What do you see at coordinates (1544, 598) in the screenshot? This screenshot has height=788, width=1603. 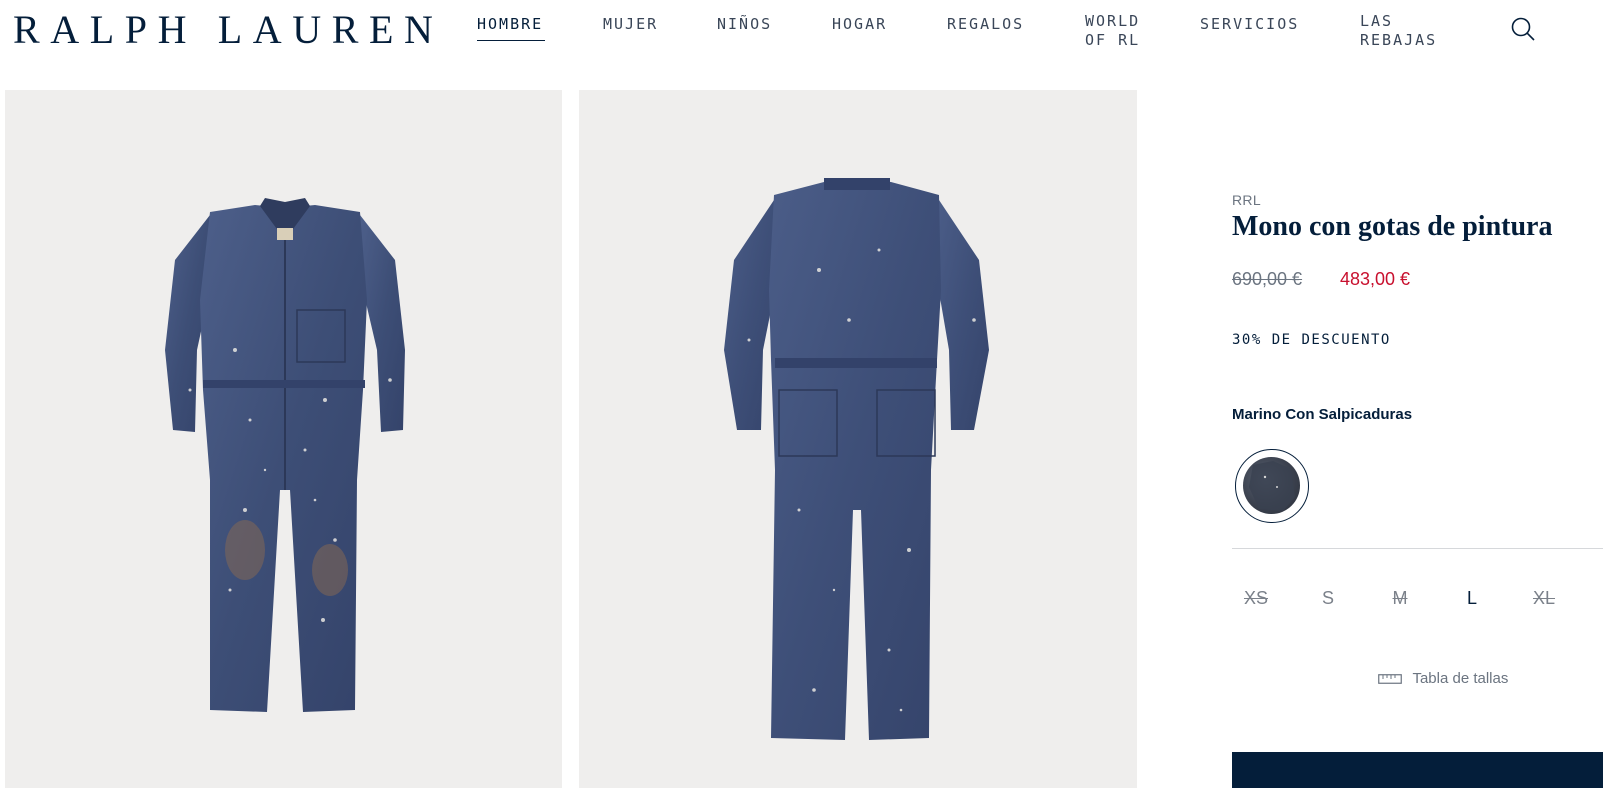 I see `size-option-xl: XL` at bounding box center [1544, 598].